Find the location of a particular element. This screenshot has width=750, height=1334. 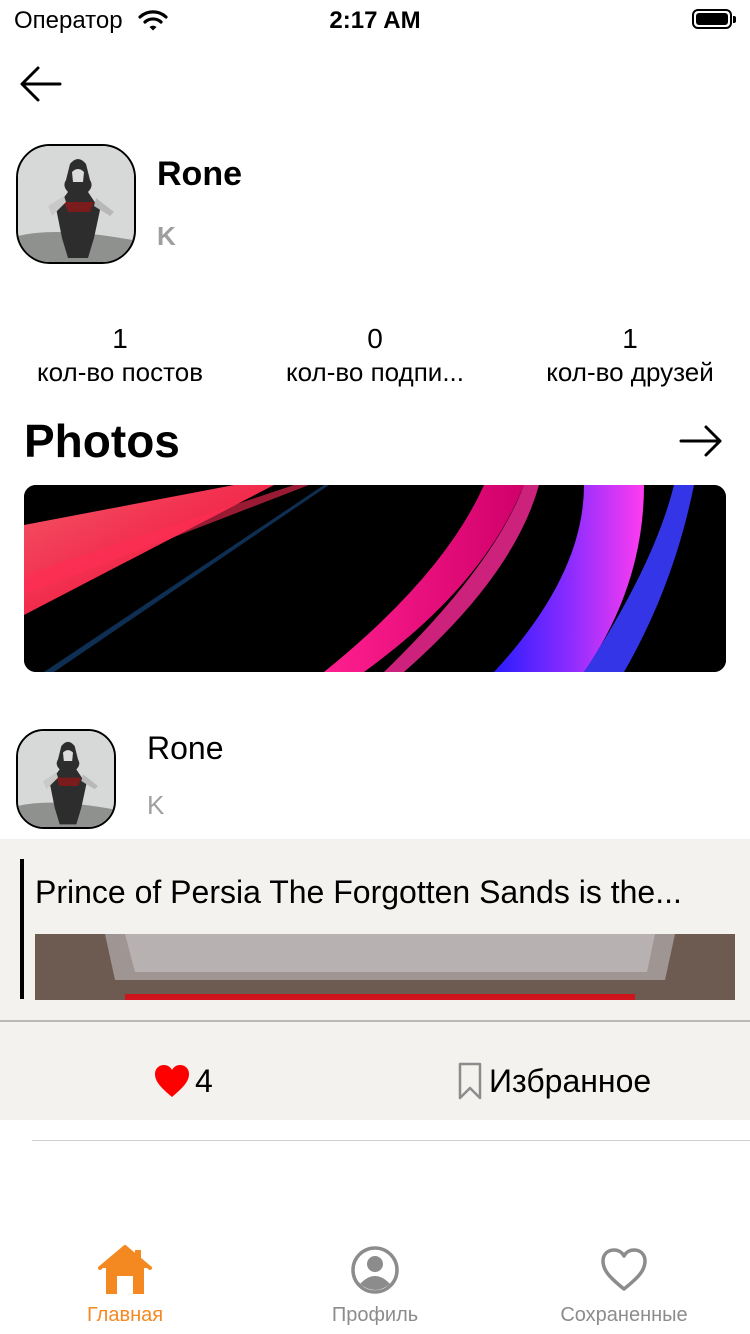

tab-profile: Профиль is located at coordinates (375, 1285).